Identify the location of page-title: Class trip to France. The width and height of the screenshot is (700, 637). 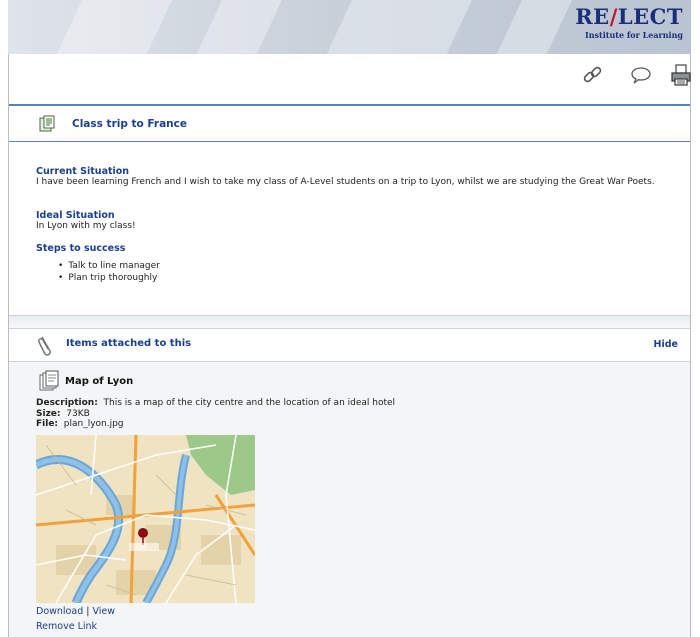
(129, 124).